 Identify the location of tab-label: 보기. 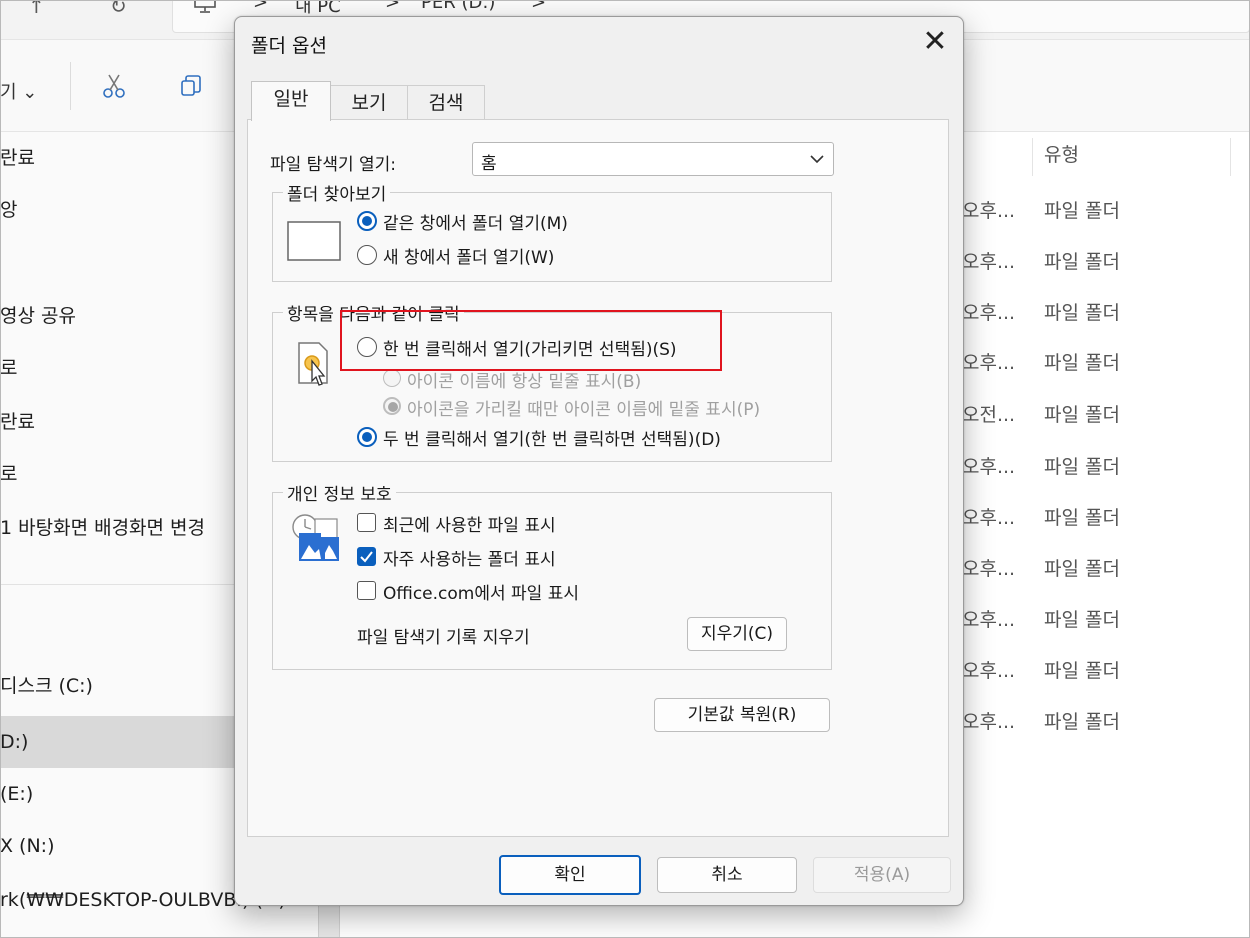
(369, 103).